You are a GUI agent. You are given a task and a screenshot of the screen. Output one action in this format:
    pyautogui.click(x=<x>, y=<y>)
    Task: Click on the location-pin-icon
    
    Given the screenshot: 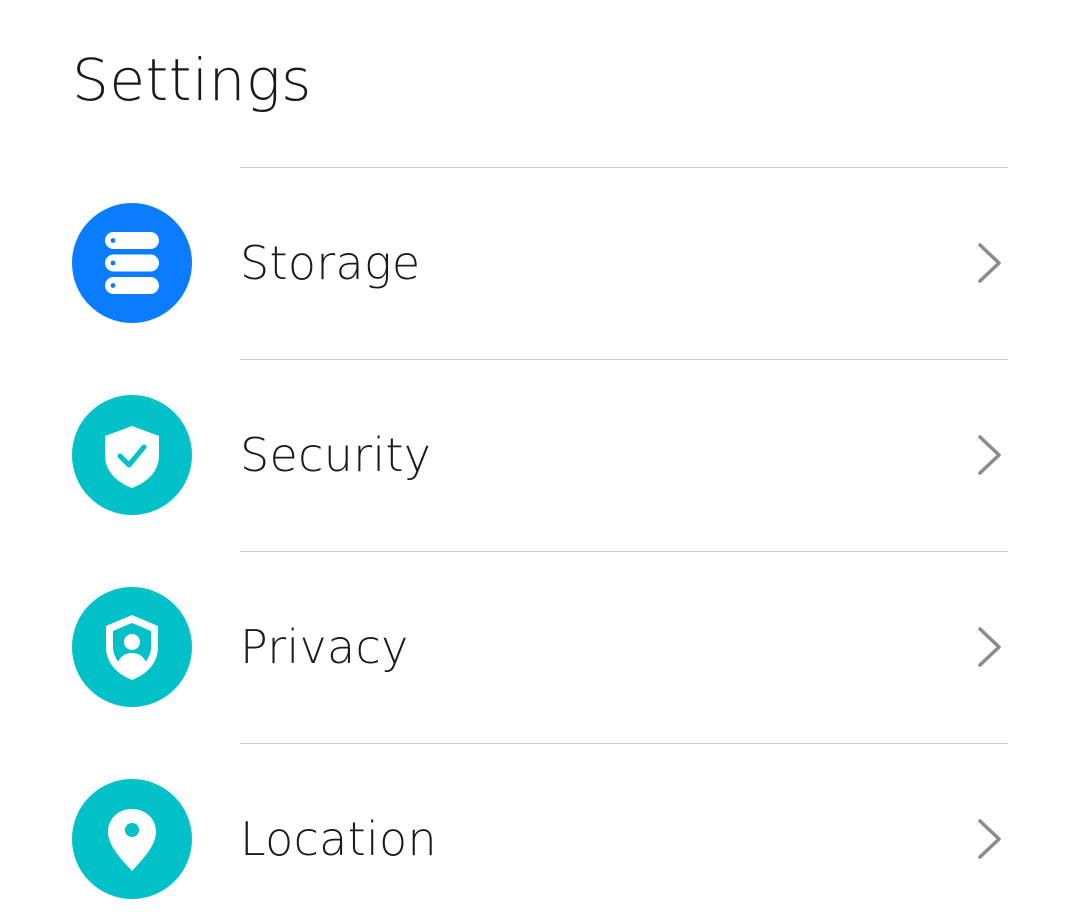 What is the action you would take?
    pyautogui.click(x=132, y=840)
    